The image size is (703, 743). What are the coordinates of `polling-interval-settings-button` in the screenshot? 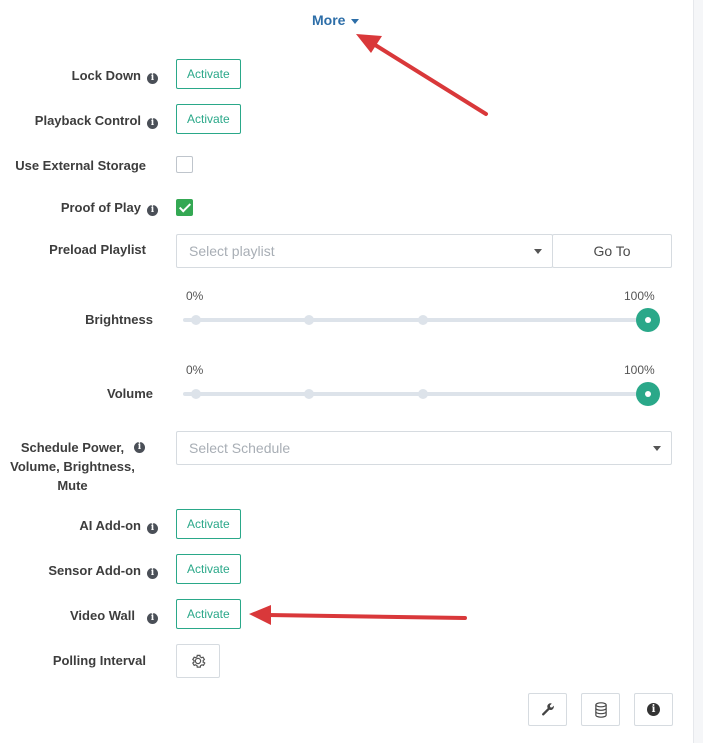 It's located at (198, 661).